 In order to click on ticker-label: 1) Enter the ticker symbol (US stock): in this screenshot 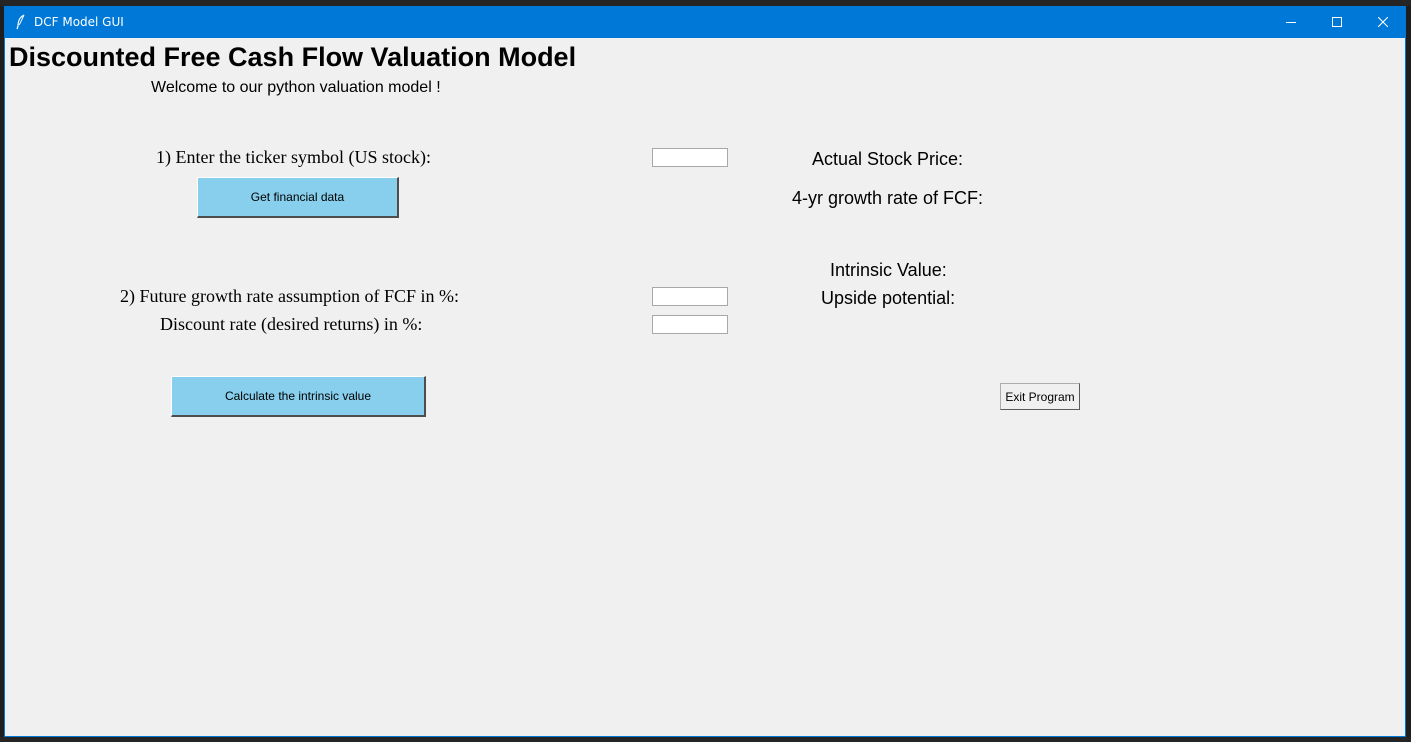, I will do `click(293, 157)`.